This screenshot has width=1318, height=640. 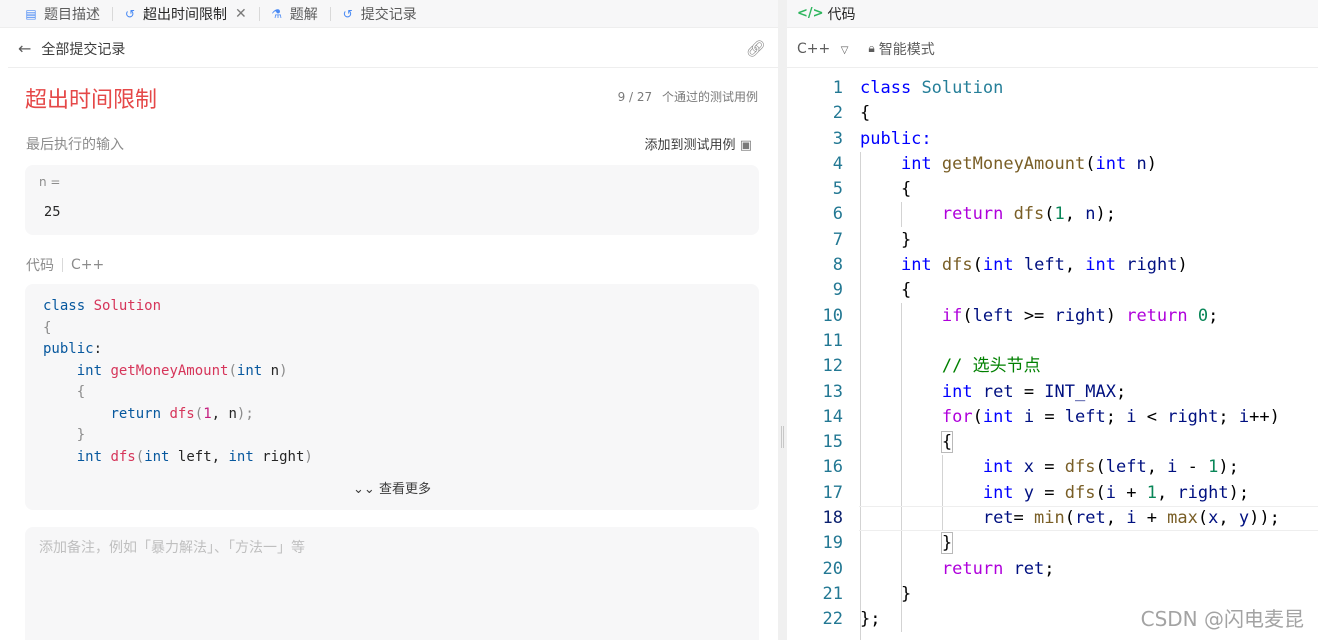 I want to click on passed-testcases: 9 / 27 个通过的测试用例, so click(x=688, y=96).